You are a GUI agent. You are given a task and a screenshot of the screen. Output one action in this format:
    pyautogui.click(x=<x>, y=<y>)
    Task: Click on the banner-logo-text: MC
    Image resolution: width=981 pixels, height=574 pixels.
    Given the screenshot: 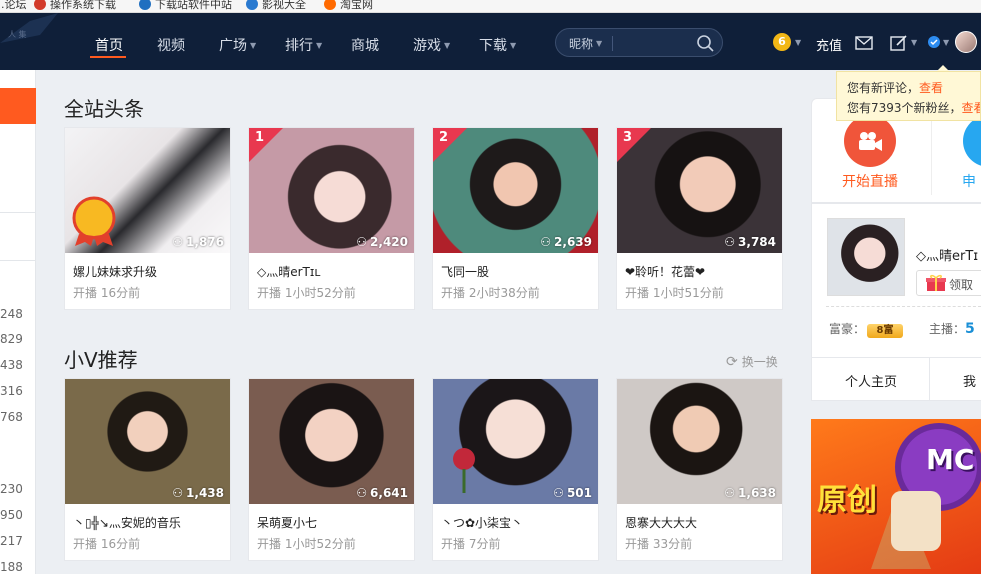 What is the action you would take?
    pyautogui.click(x=950, y=459)
    